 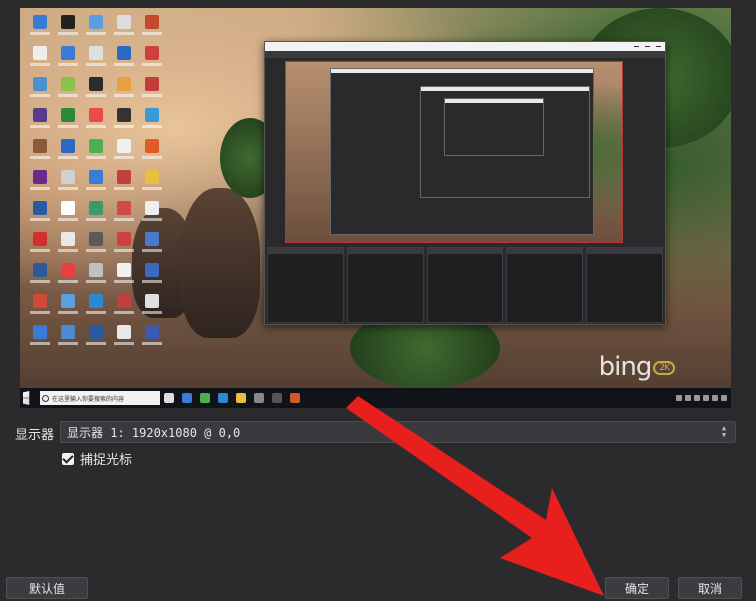 What do you see at coordinates (545, 285) in the screenshot?
I see `obs-dock-transitions` at bounding box center [545, 285].